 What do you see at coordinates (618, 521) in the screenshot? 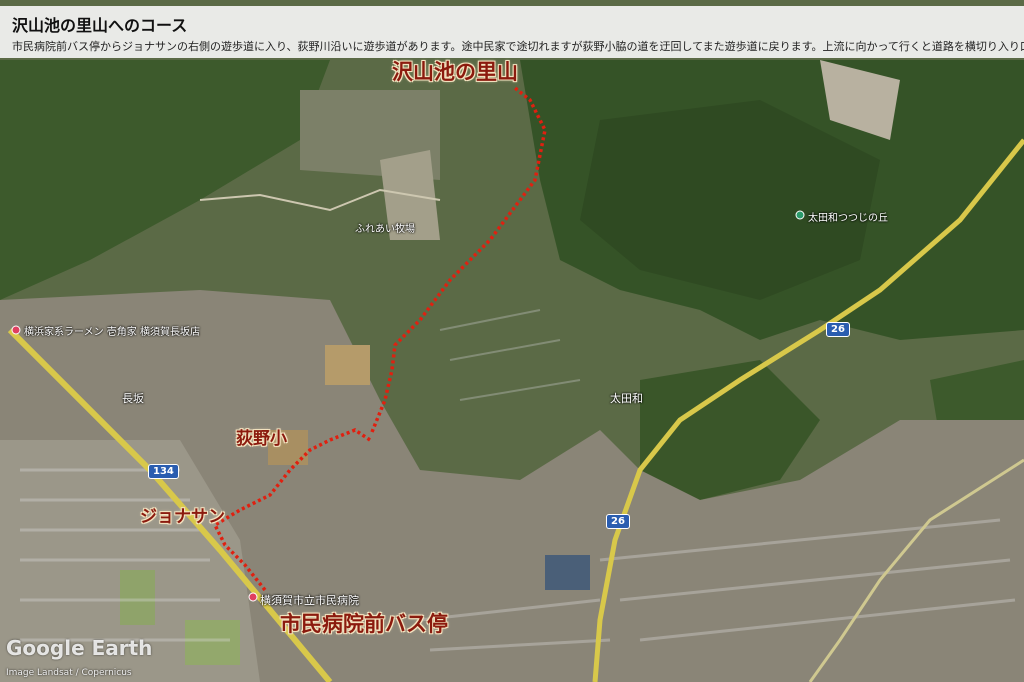
I see `route-26-badge-lower: 26` at bounding box center [618, 521].